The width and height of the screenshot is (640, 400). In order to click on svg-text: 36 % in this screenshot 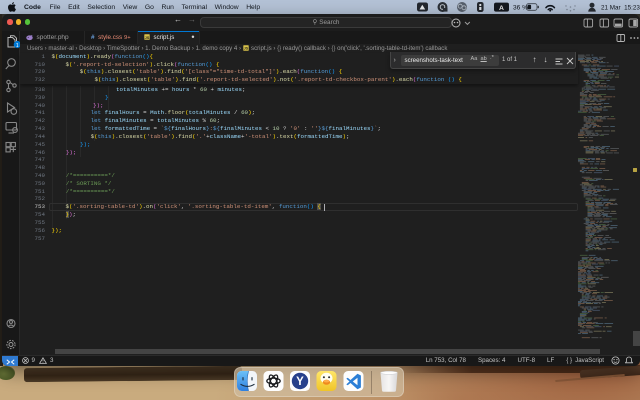, I will do `click(520, 8)`.